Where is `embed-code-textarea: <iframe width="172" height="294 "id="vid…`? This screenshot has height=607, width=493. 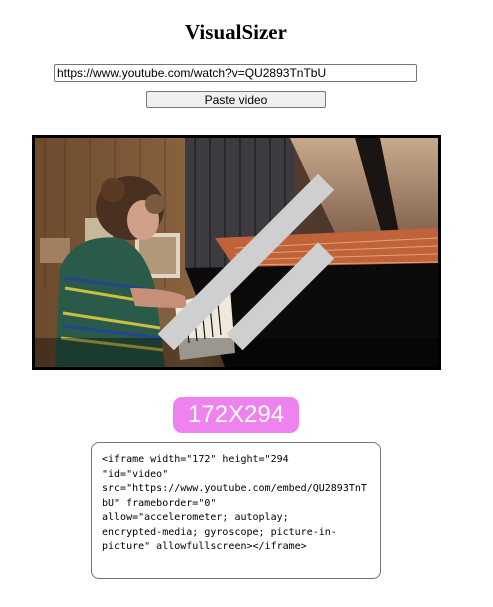 embed-code-textarea: <iframe width="172" height="294 "id="vid… is located at coordinates (236, 510).